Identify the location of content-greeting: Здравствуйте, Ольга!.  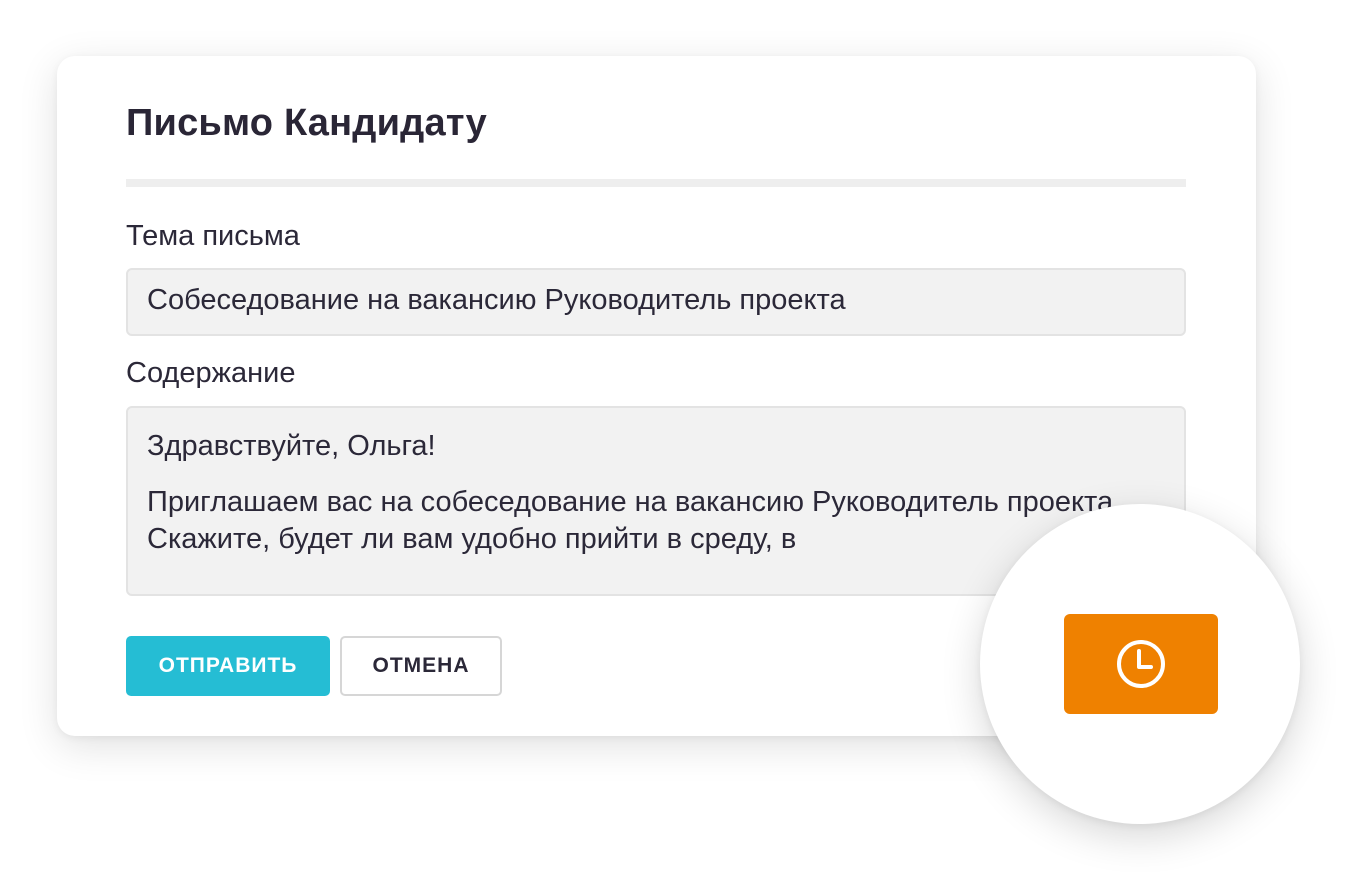
(291, 446).